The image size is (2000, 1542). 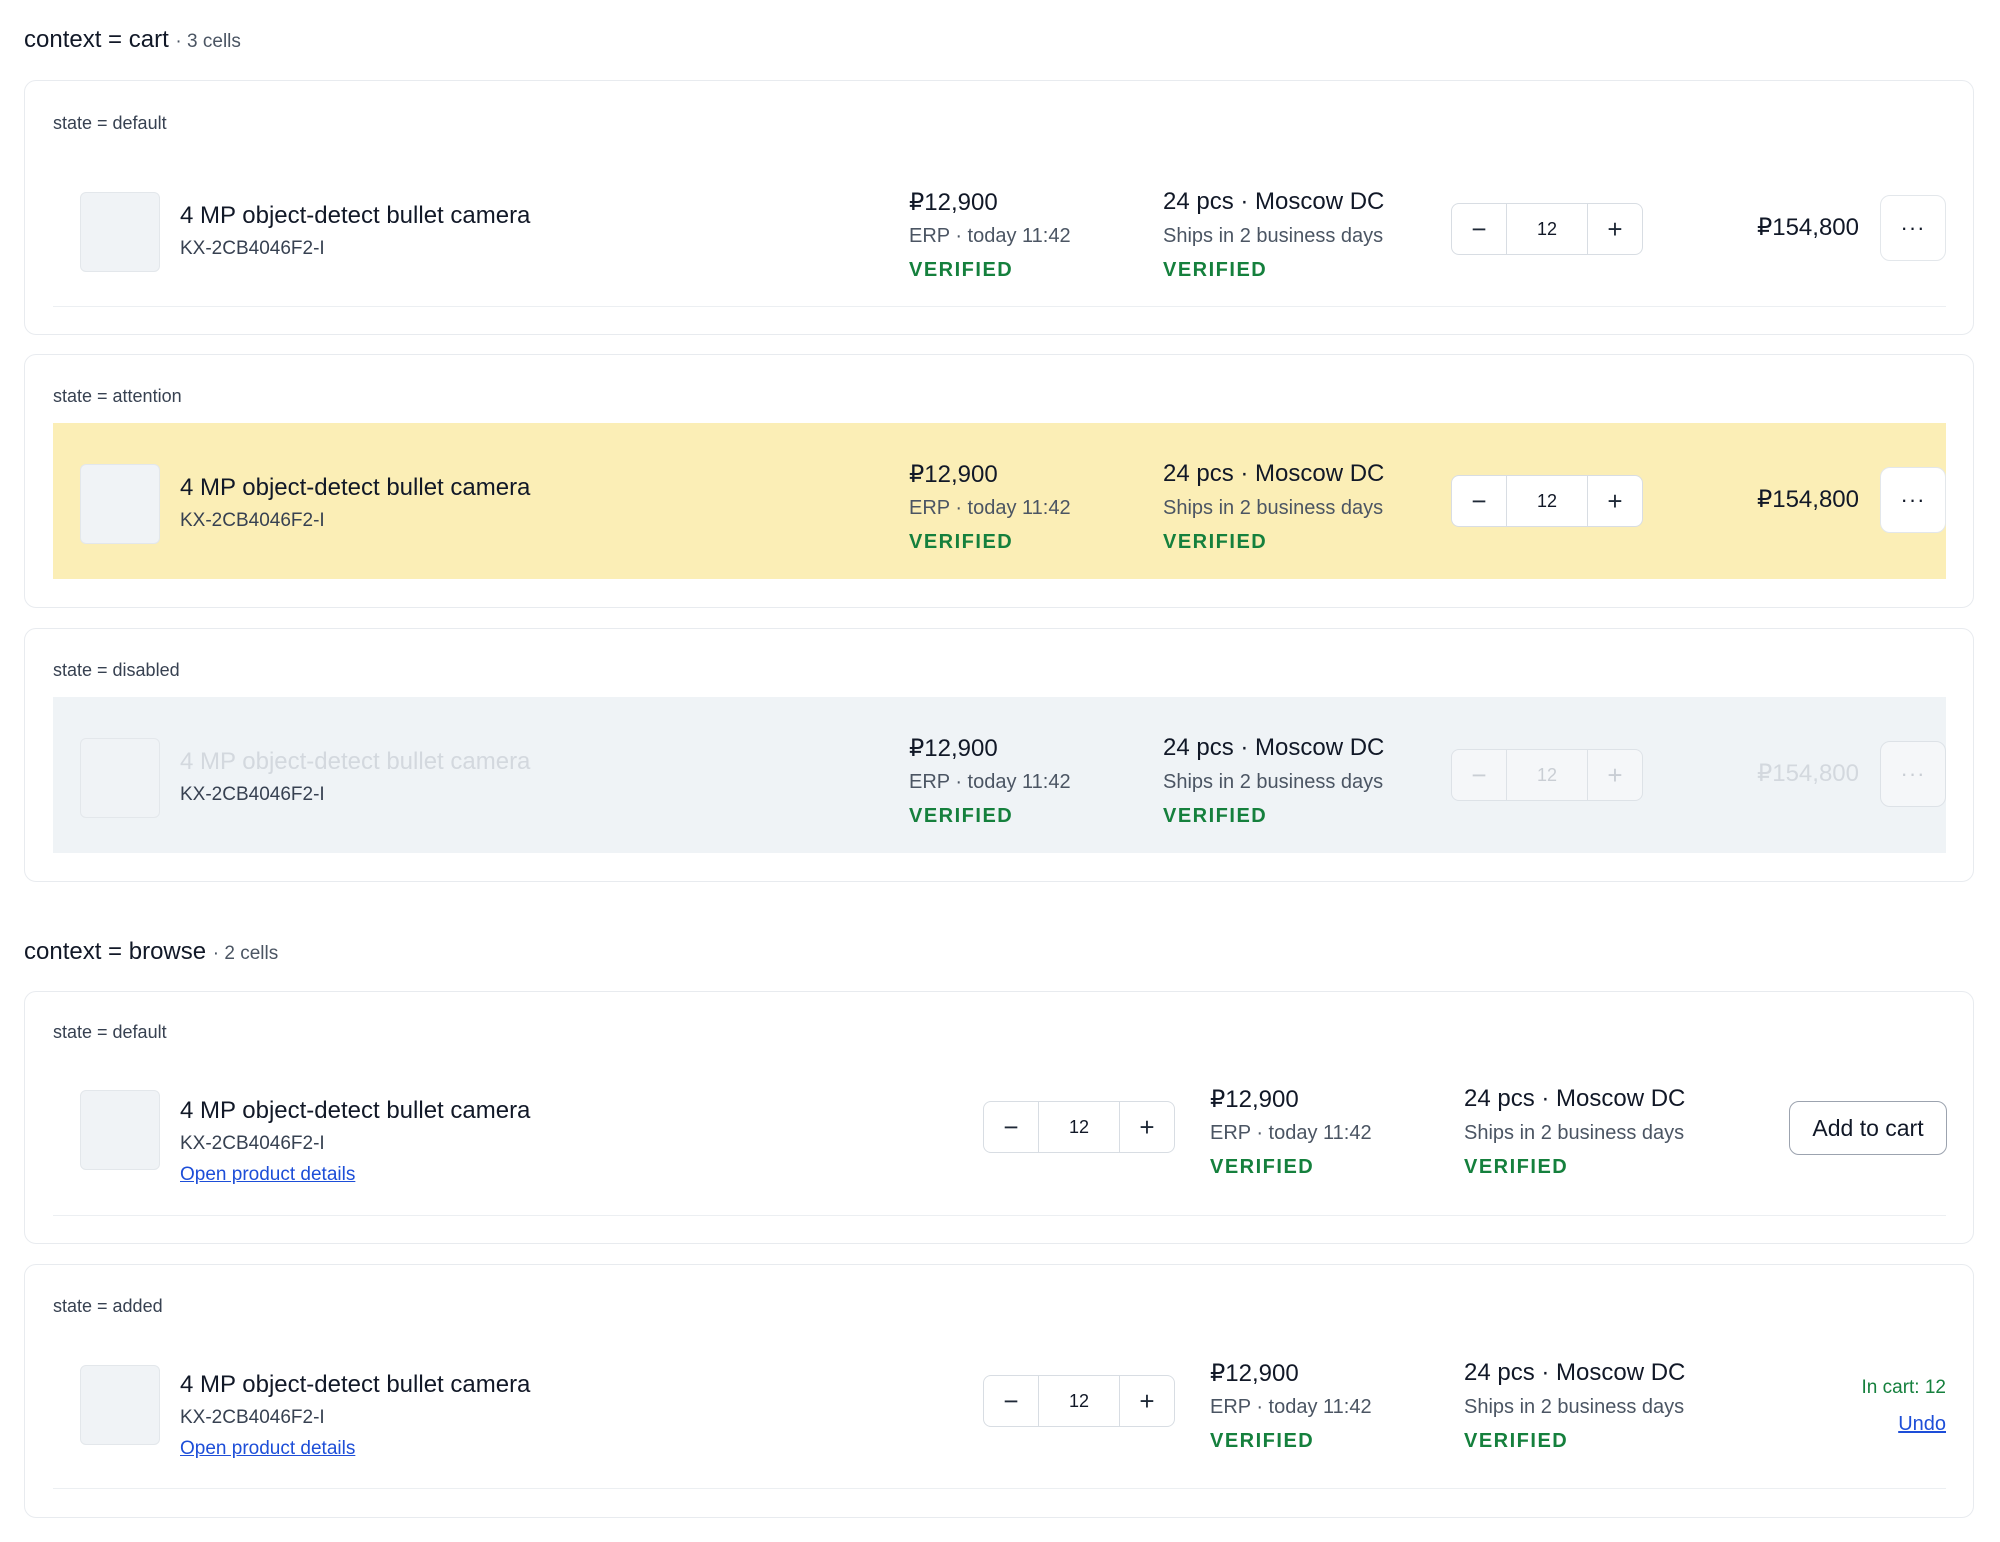 What do you see at coordinates (115, 951) in the screenshot?
I see `context-label: context = browse` at bounding box center [115, 951].